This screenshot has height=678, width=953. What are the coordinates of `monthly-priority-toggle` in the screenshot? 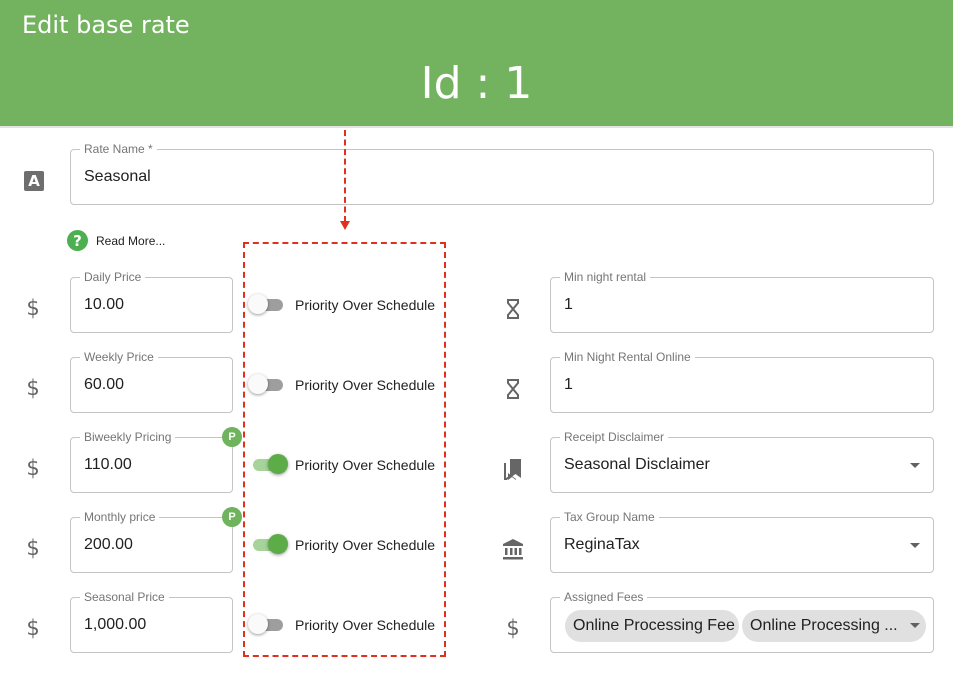 It's located at (268, 545).